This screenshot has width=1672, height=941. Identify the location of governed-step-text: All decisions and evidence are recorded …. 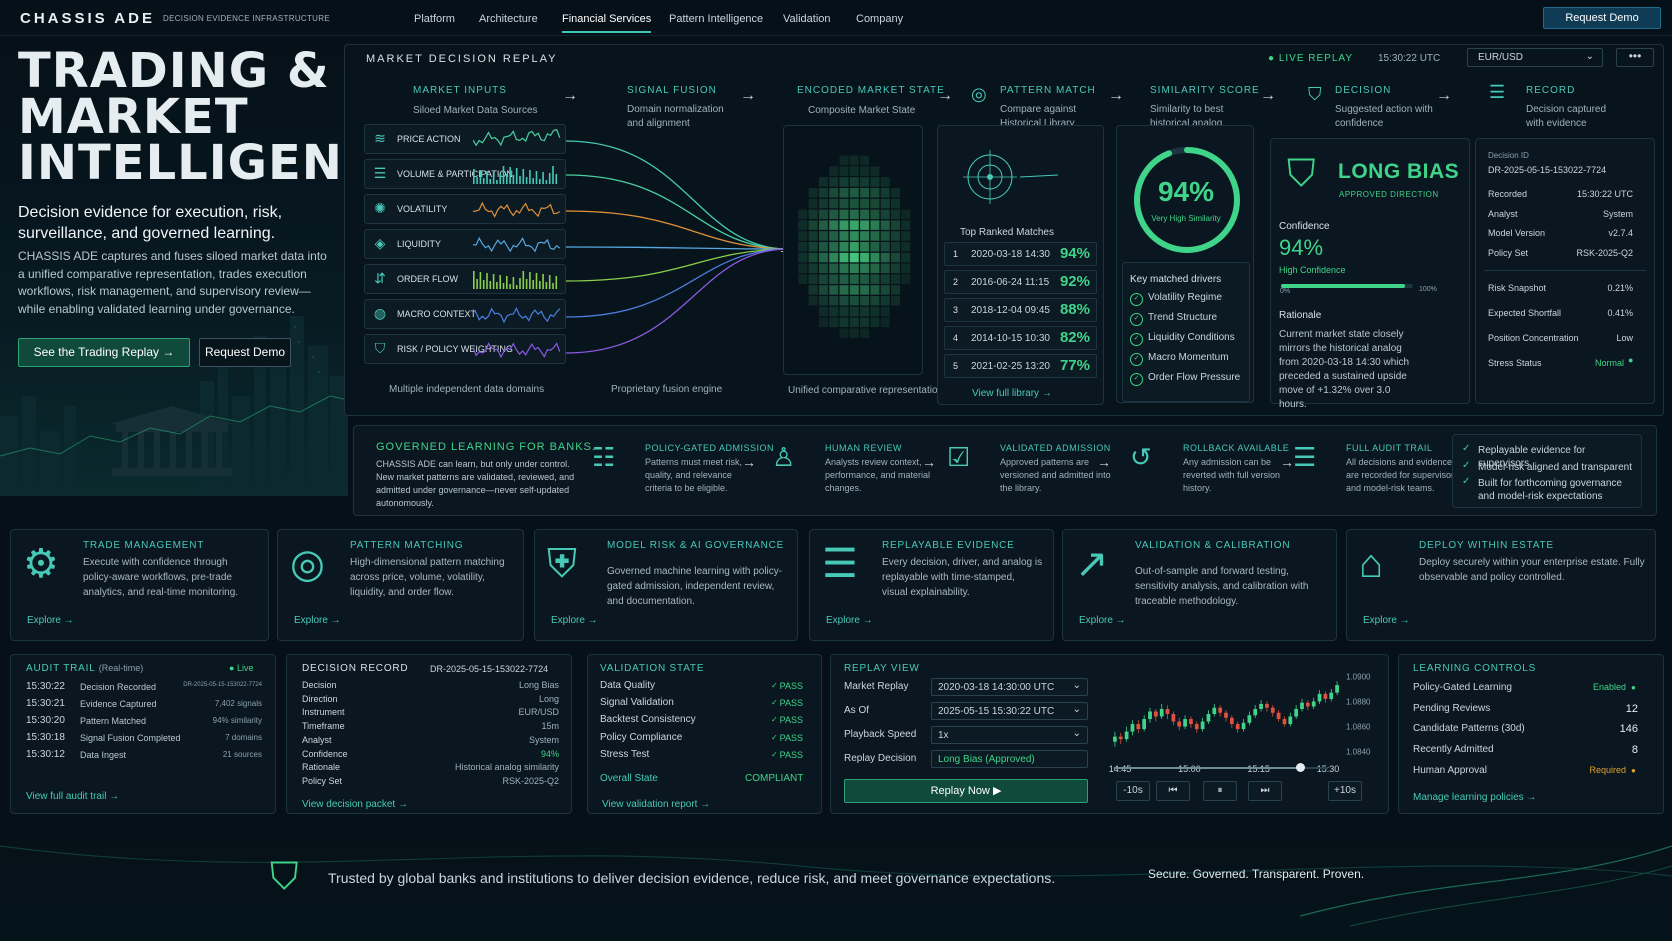
(1402, 475).